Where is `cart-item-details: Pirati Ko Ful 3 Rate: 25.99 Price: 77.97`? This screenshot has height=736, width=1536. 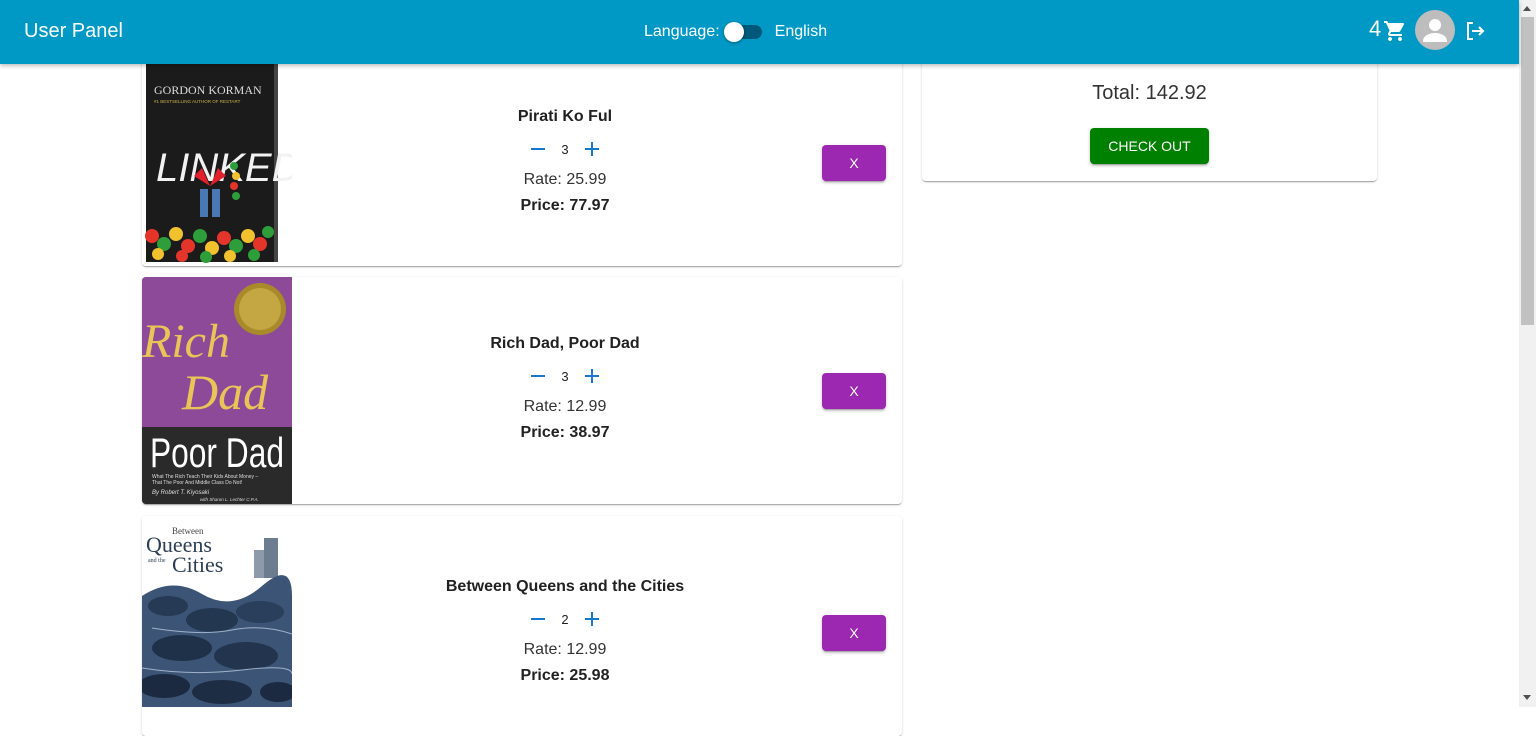
cart-item-details: Pirati Ko Ful 3 Rate: 25.99 Price: 77.97 is located at coordinates (565, 161).